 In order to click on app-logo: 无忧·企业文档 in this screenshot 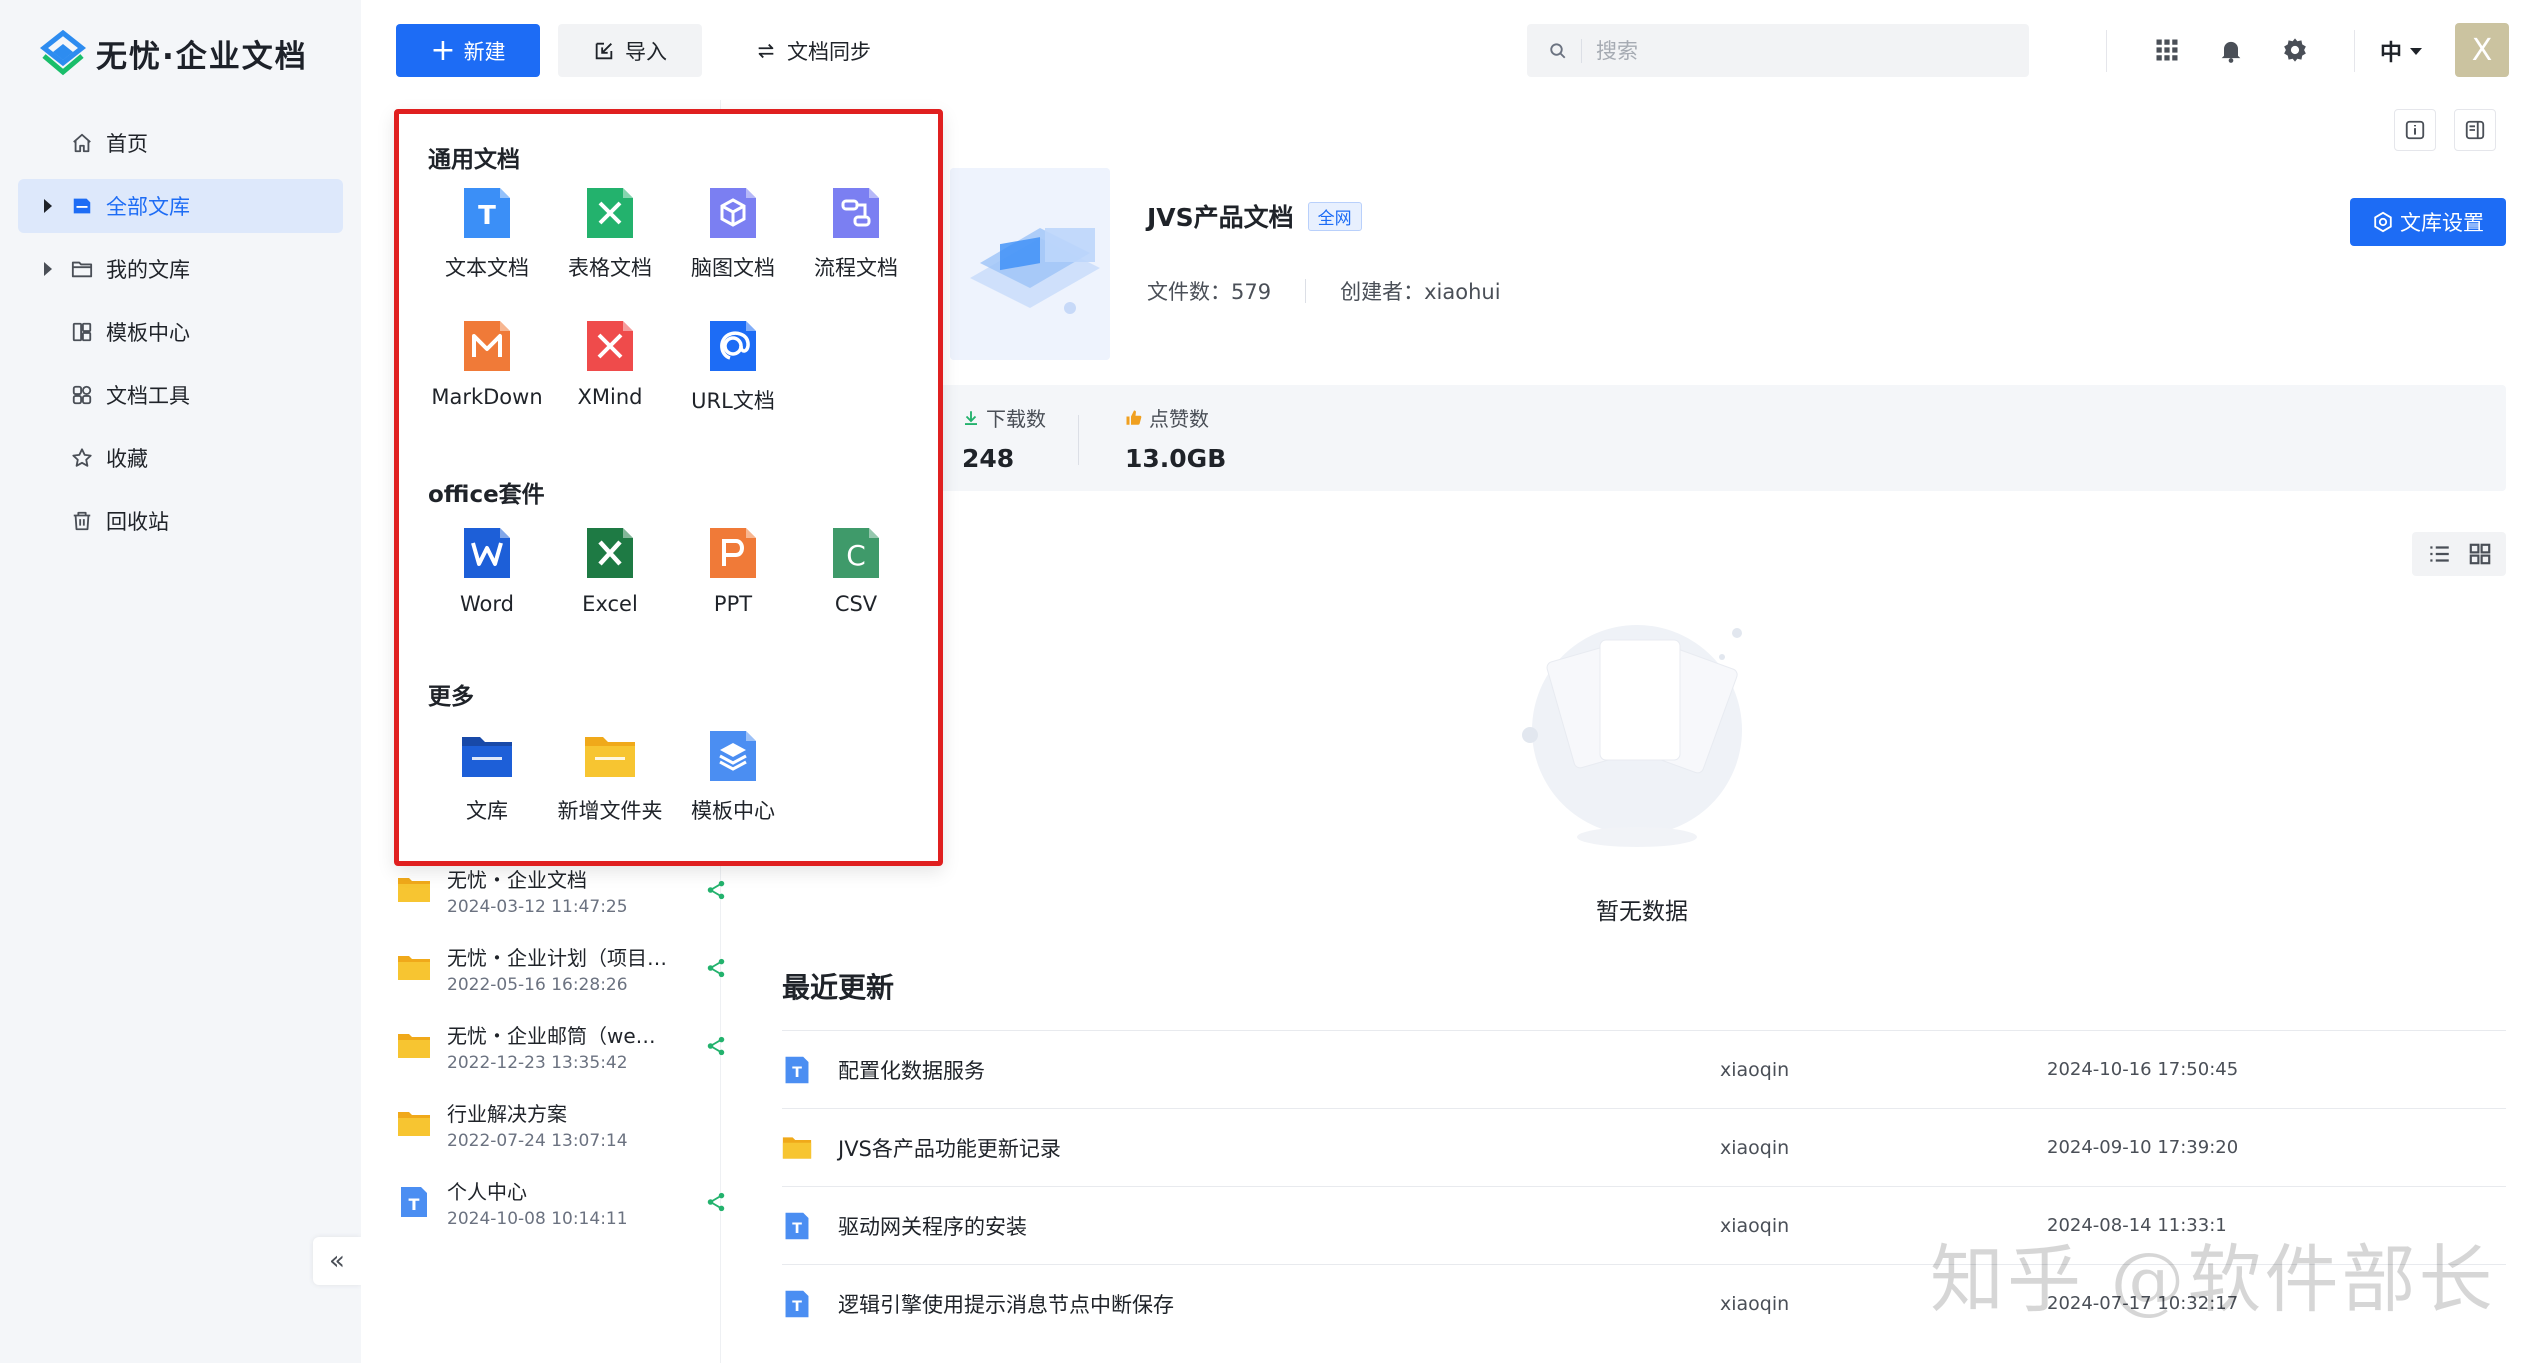, I will do `click(174, 53)`.